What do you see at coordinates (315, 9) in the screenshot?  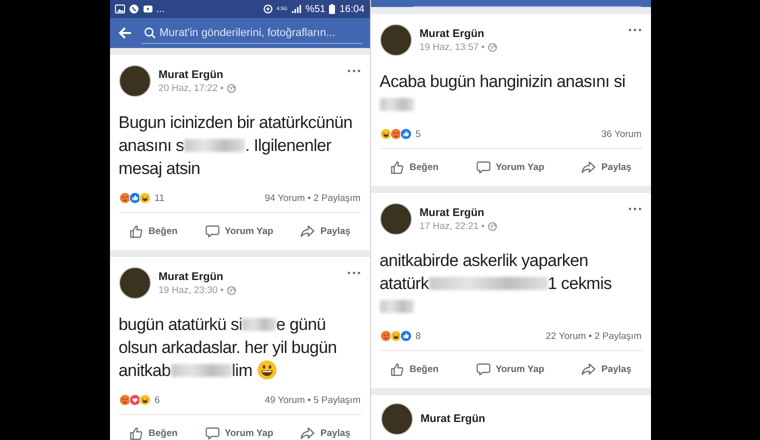 I see `battery-percent: %51` at bounding box center [315, 9].